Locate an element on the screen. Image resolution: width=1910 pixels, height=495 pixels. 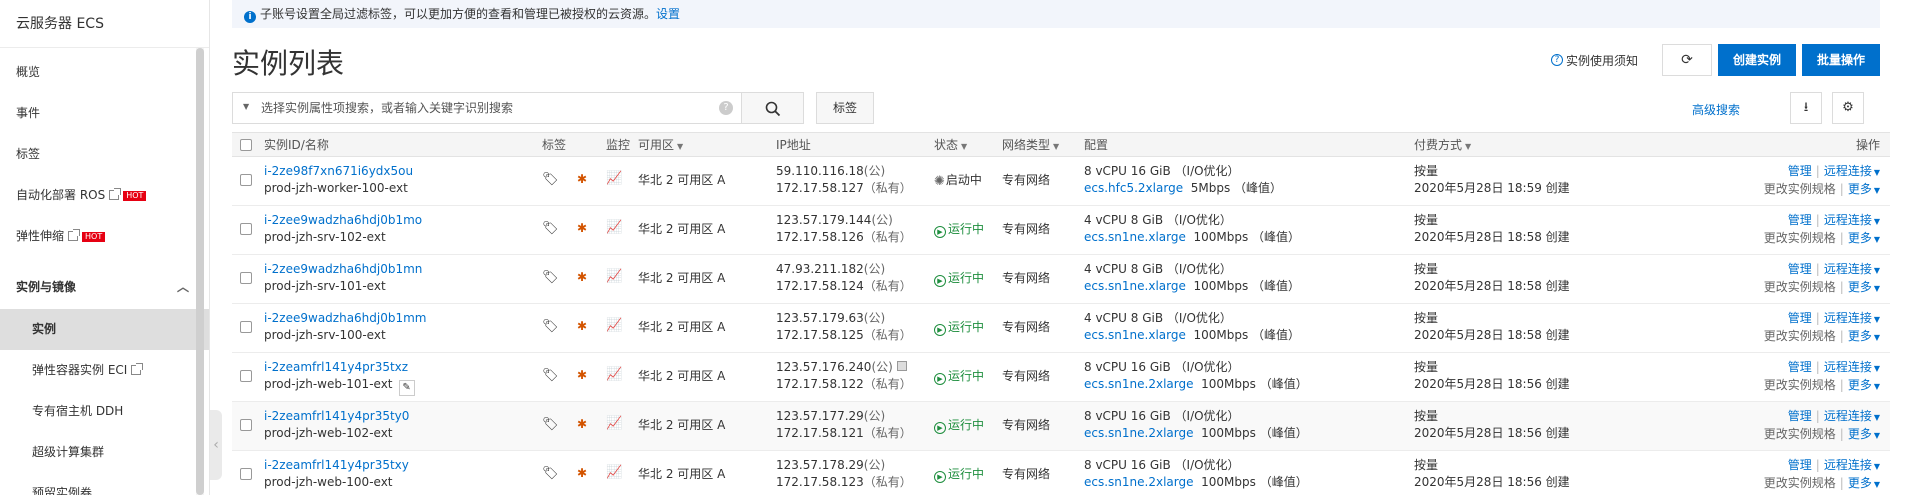
sidebar-section-instances-images: 实例与镜像 ︿ is located at coordinates (104, 287).